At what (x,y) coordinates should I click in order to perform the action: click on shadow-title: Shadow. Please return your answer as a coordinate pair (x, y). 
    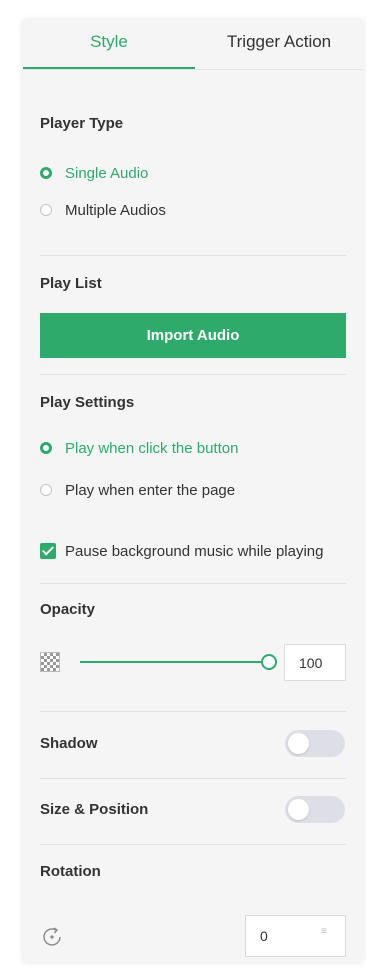
    Looking at the image, I should click on (69, 743).